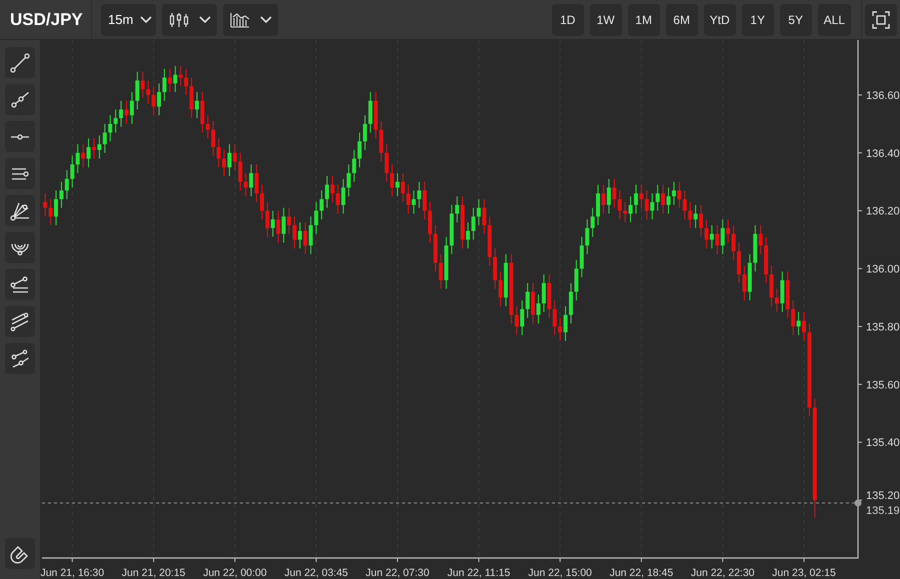 This screenshot has width=900, height=579. Describe the element at coordinates (20, 173) in the screenshot. I see `parallel-lines-tool` at that location.